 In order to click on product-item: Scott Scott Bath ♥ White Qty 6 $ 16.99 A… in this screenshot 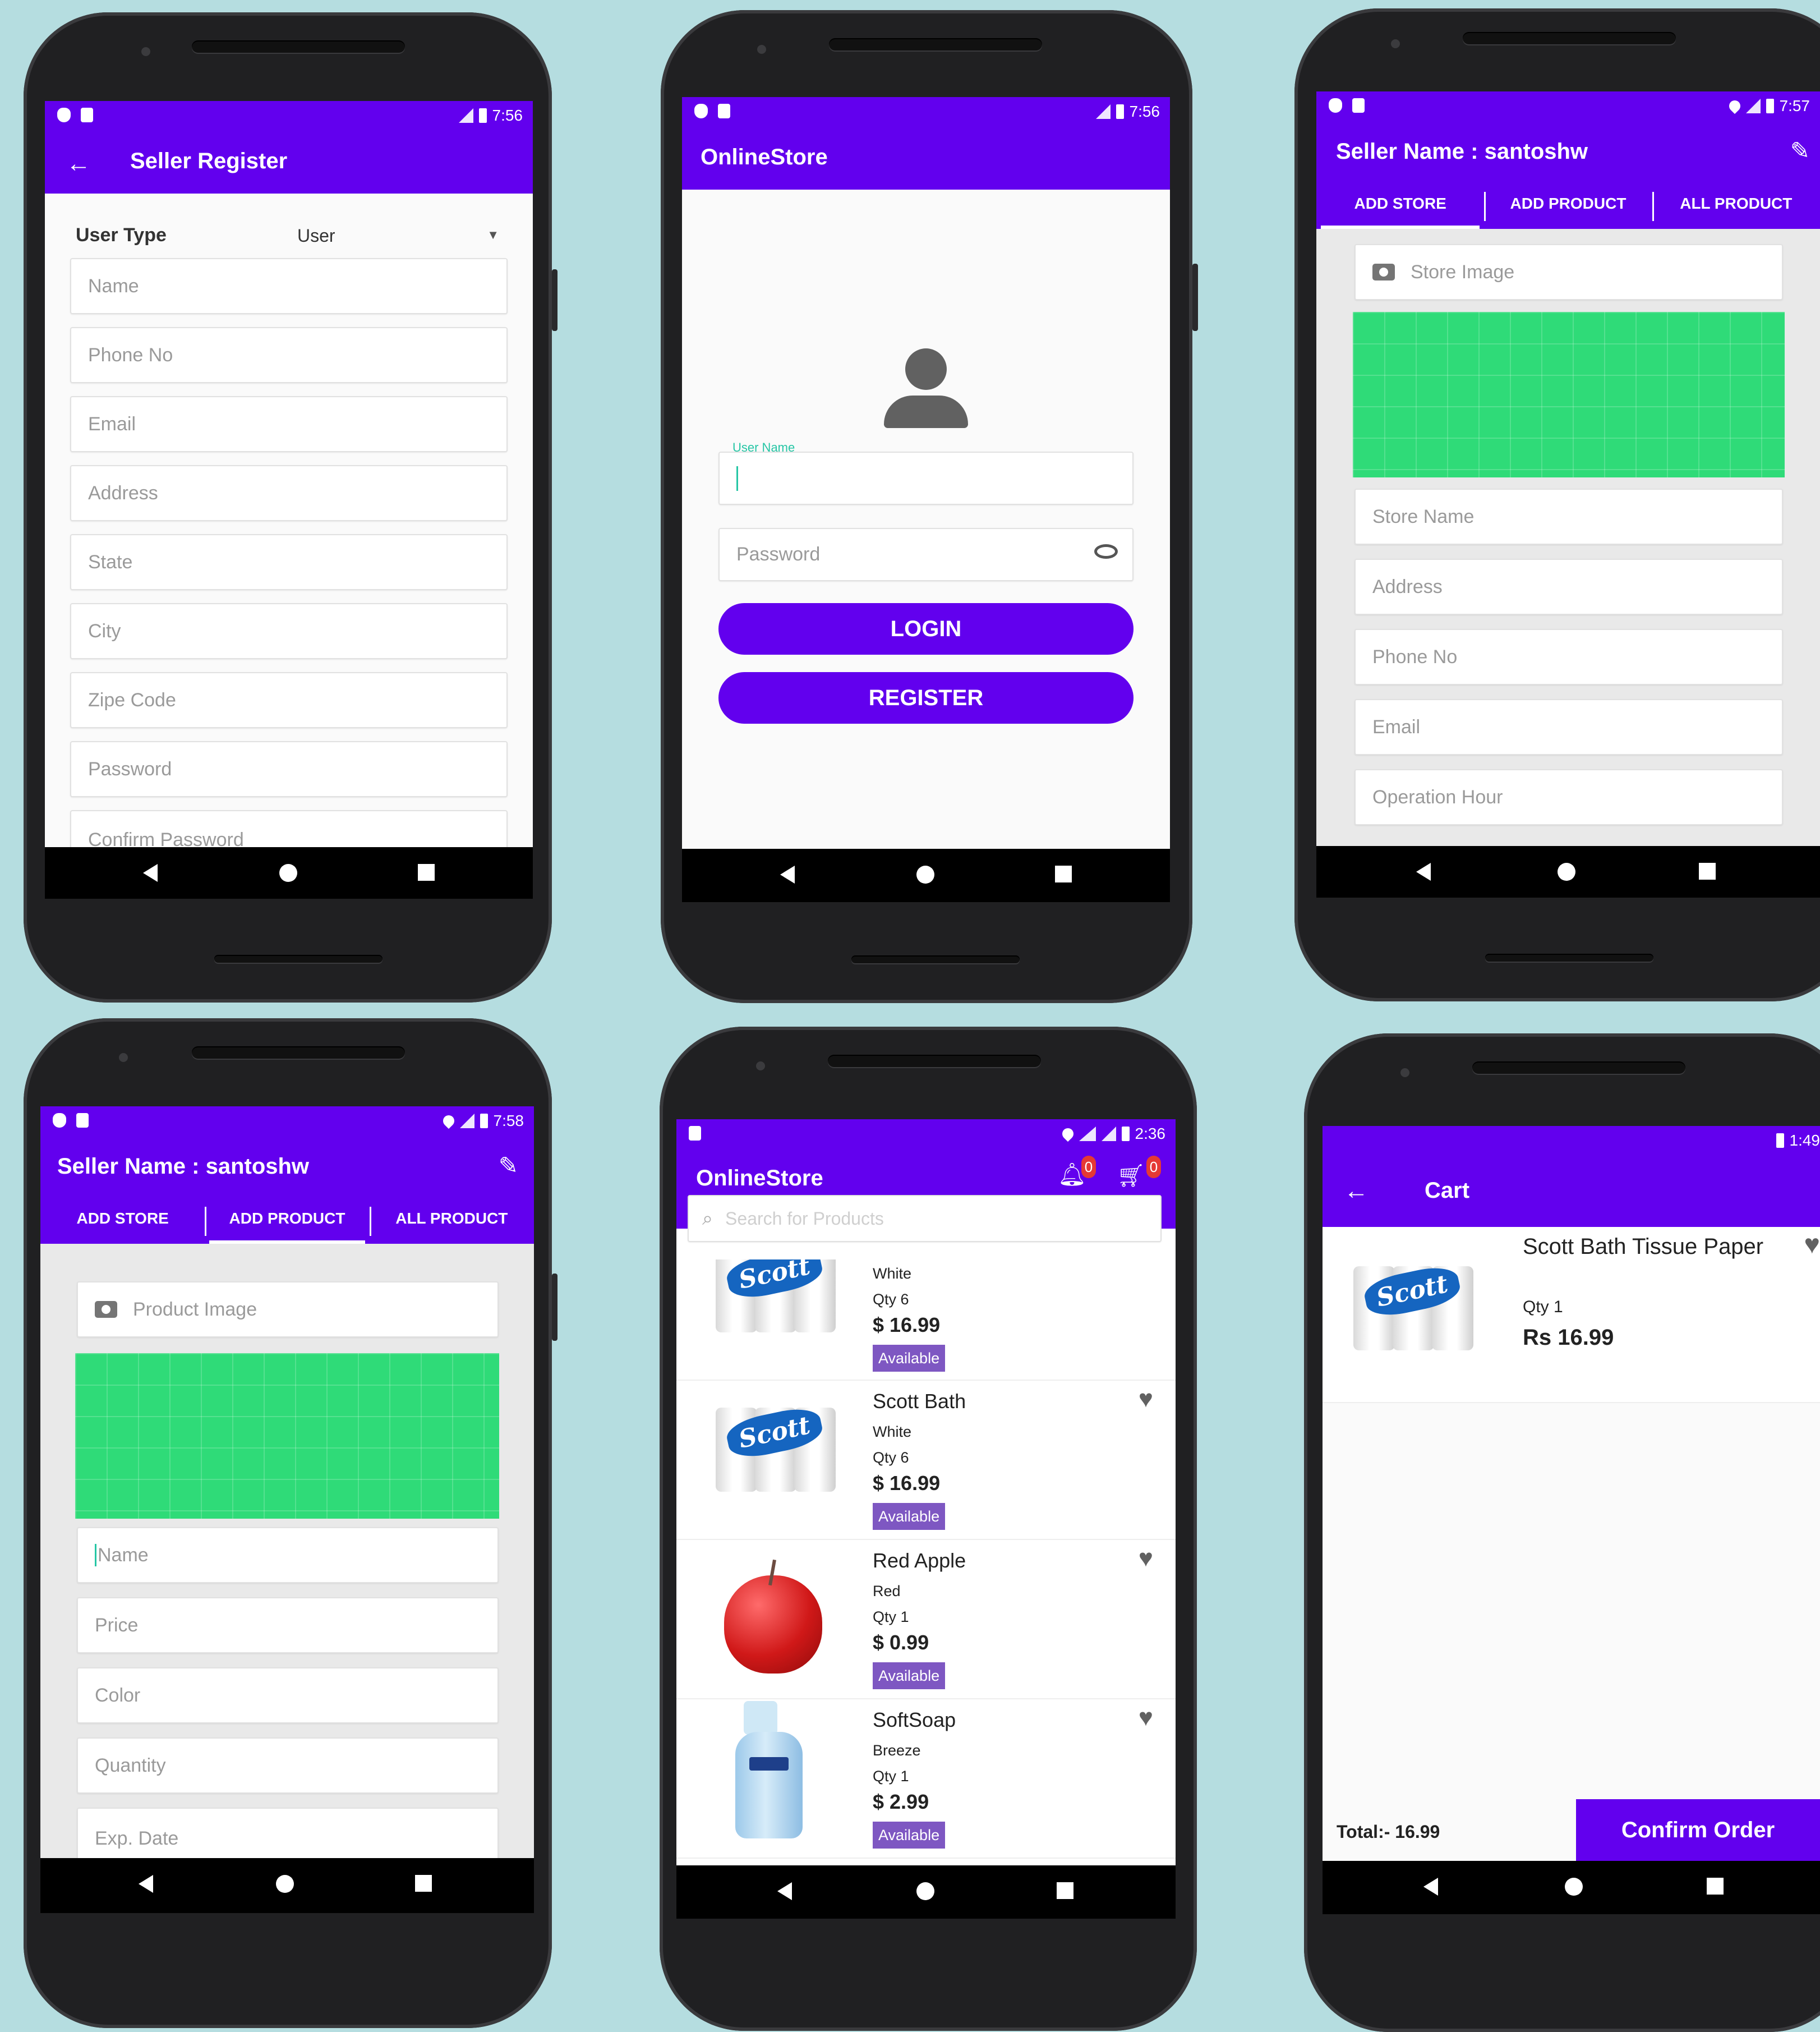, I will do `click(926, 1460)`.